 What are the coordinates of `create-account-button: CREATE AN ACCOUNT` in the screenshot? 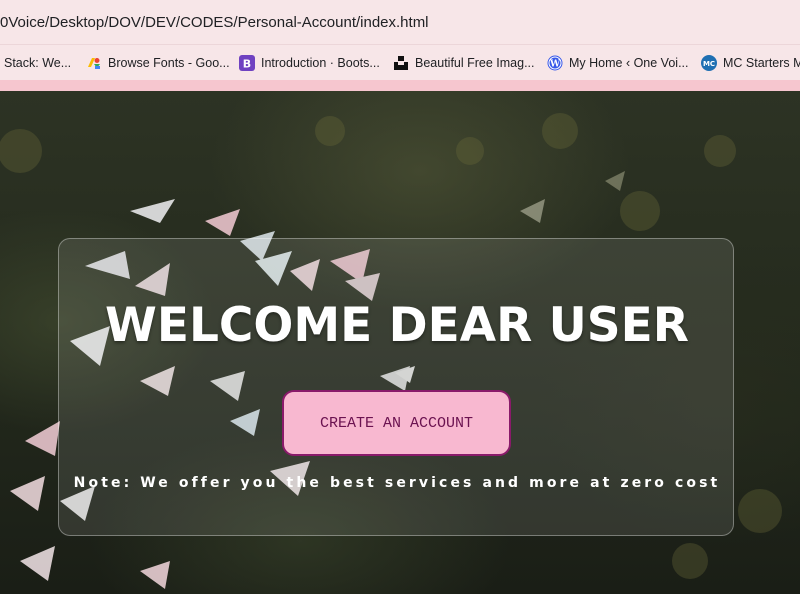 It's located at (396, 423).